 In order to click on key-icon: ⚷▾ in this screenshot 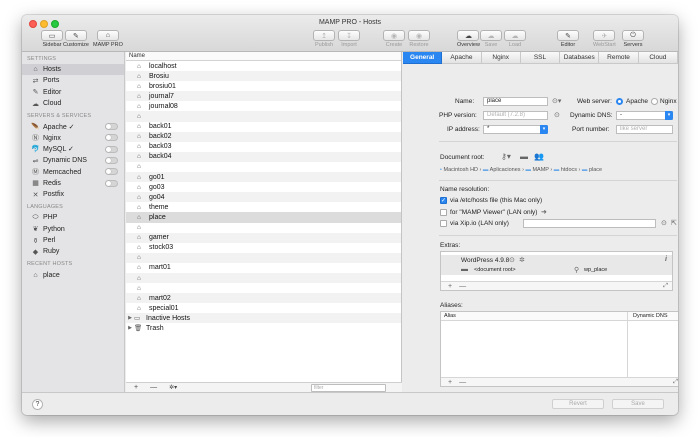, I will do `click(506, 156)`.